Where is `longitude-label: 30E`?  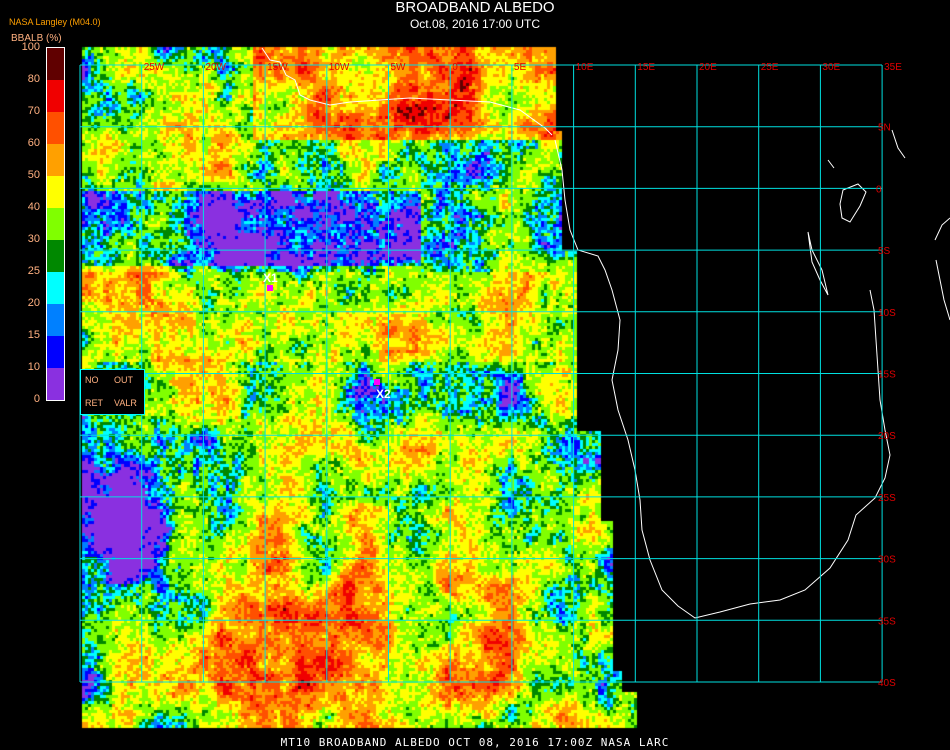 longitude-label: 30E is located at coordinates (831, 67).